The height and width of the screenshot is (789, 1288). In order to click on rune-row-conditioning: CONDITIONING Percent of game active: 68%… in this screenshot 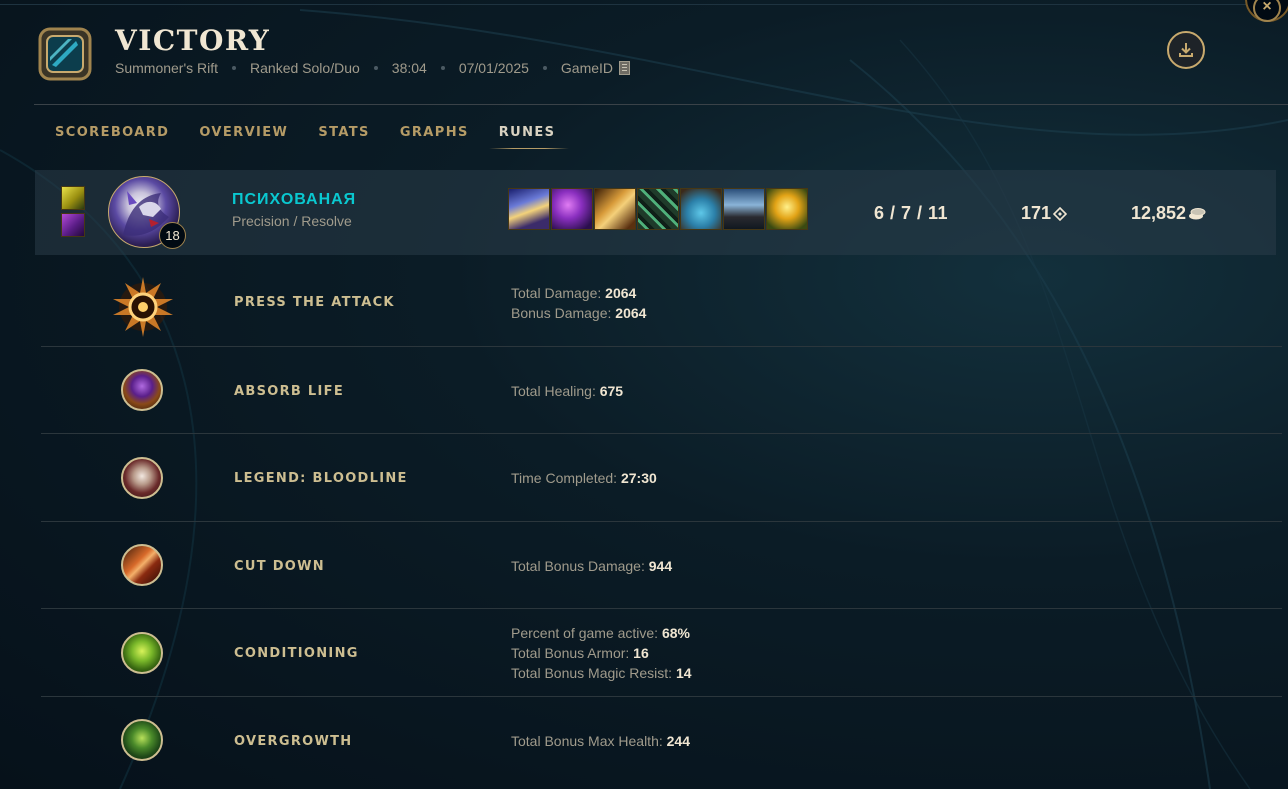, I will do `click(661, 653)`.